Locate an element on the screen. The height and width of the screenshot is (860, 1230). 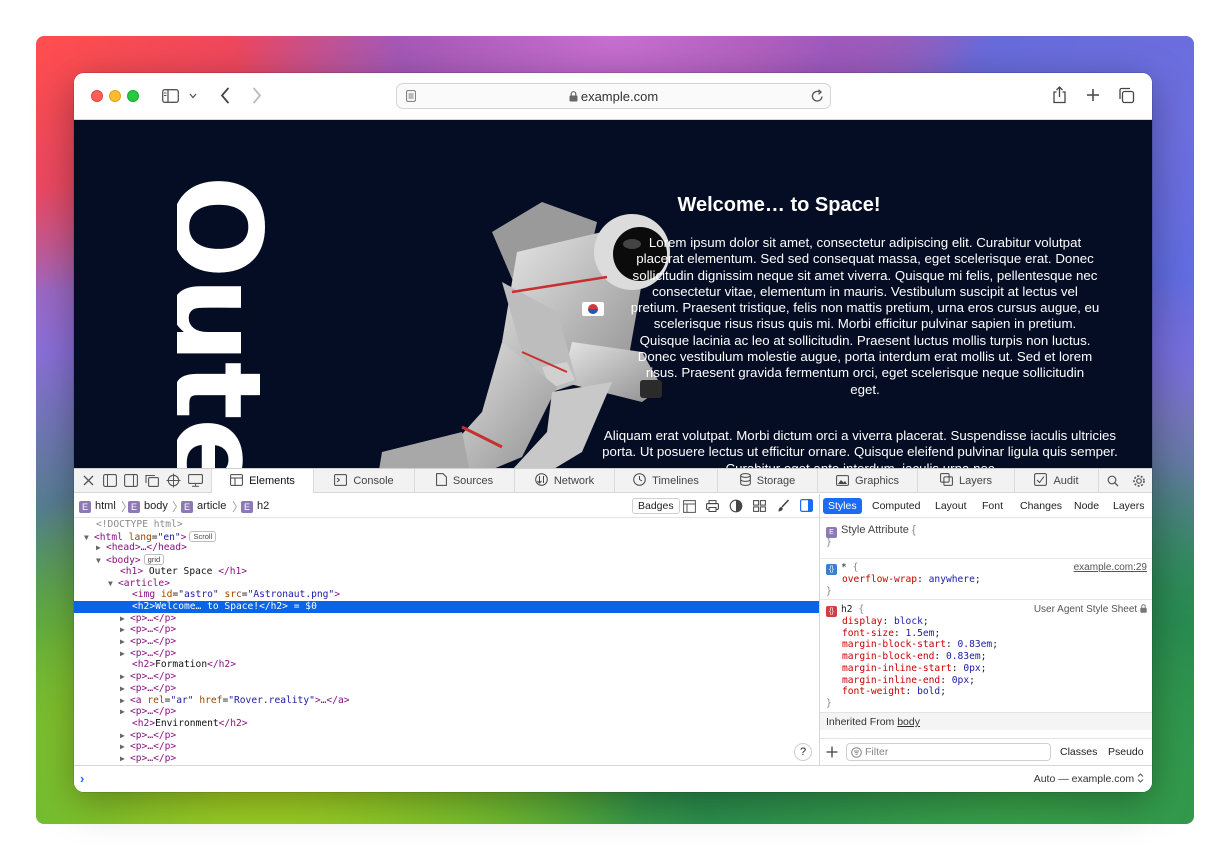
dom-row-h1: <h1> Outer Space </h1> is located at coordinates (446, 572).